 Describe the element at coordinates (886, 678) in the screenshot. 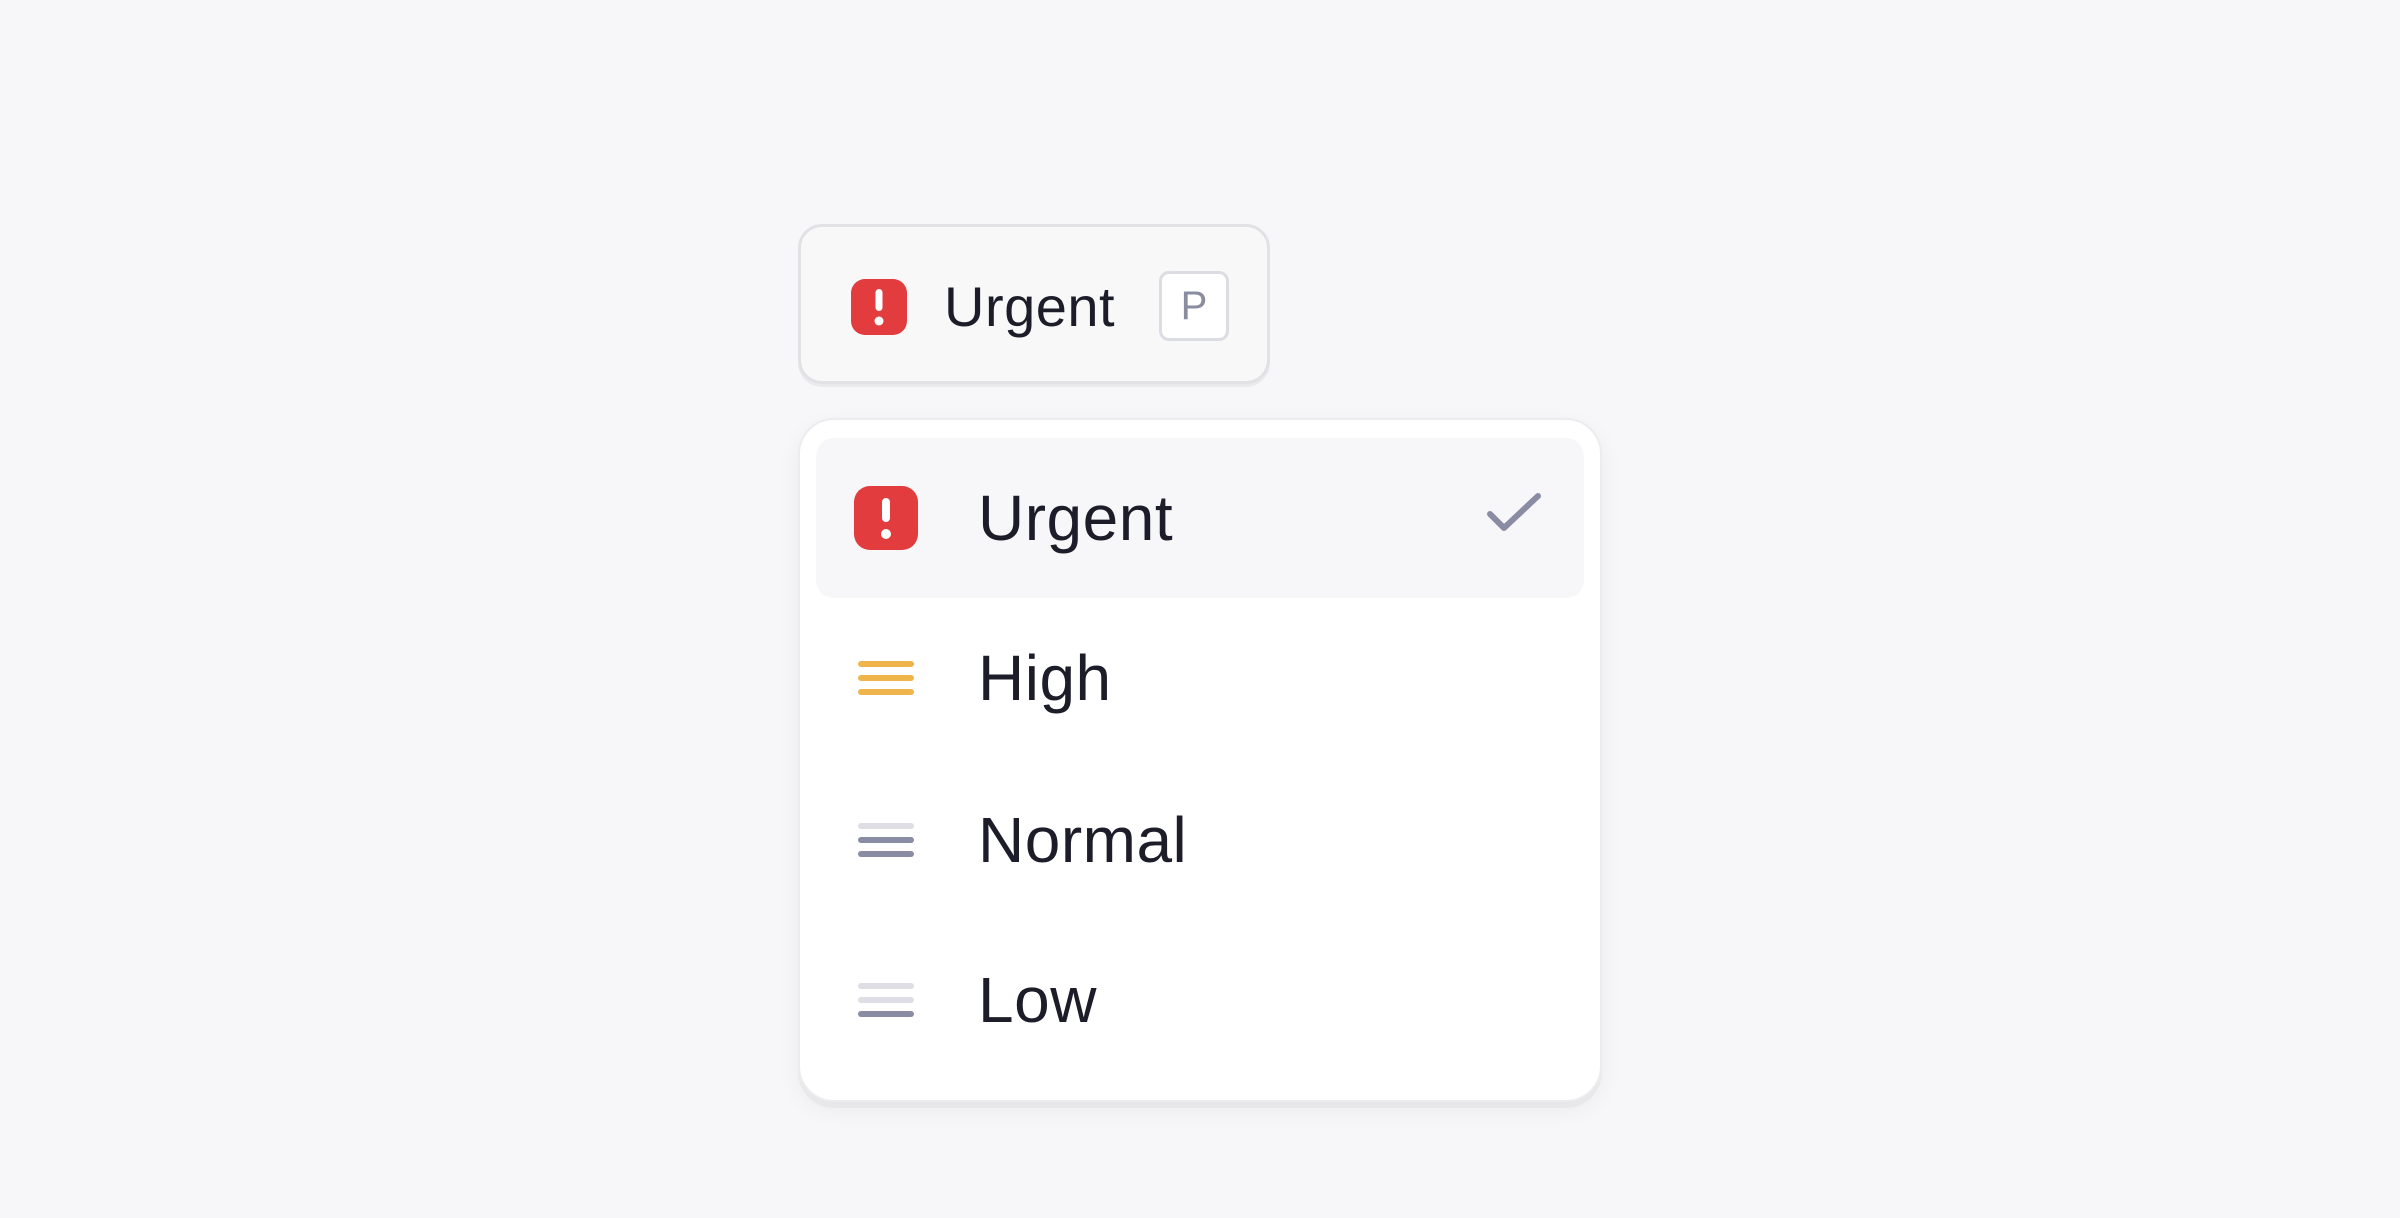

I see `high-priority-icon` at that location.